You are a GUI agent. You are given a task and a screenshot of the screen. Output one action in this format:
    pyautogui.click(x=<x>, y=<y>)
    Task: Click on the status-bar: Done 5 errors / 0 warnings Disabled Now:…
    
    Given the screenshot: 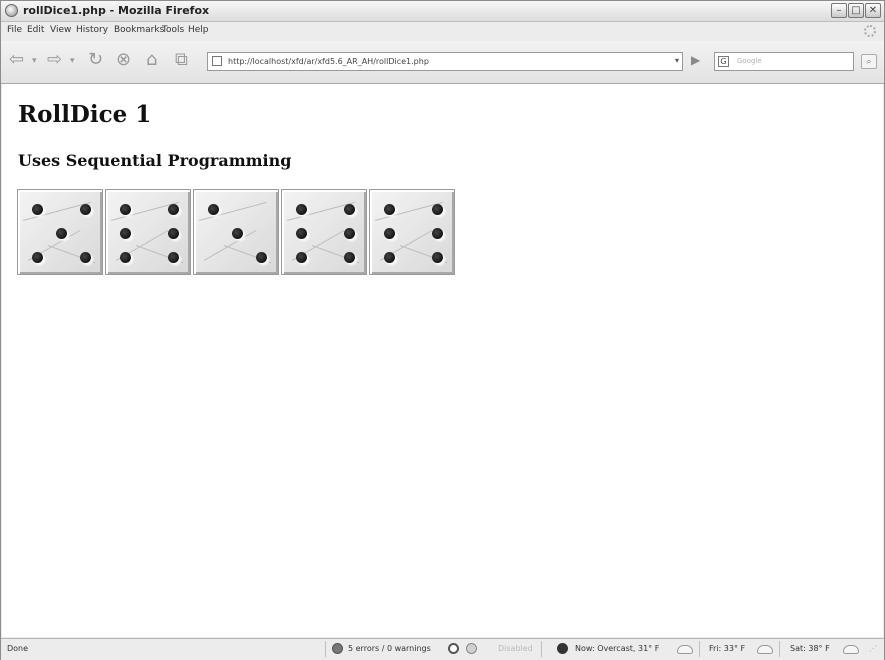 What is the action you would take?
    pyautogui.click(x=442, y=649)
    